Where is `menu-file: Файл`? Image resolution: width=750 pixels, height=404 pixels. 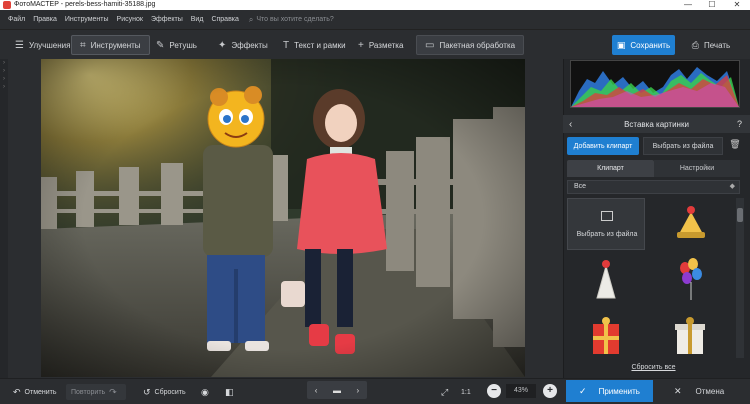
menu-file: Файл is located at coordinates (16, 19).